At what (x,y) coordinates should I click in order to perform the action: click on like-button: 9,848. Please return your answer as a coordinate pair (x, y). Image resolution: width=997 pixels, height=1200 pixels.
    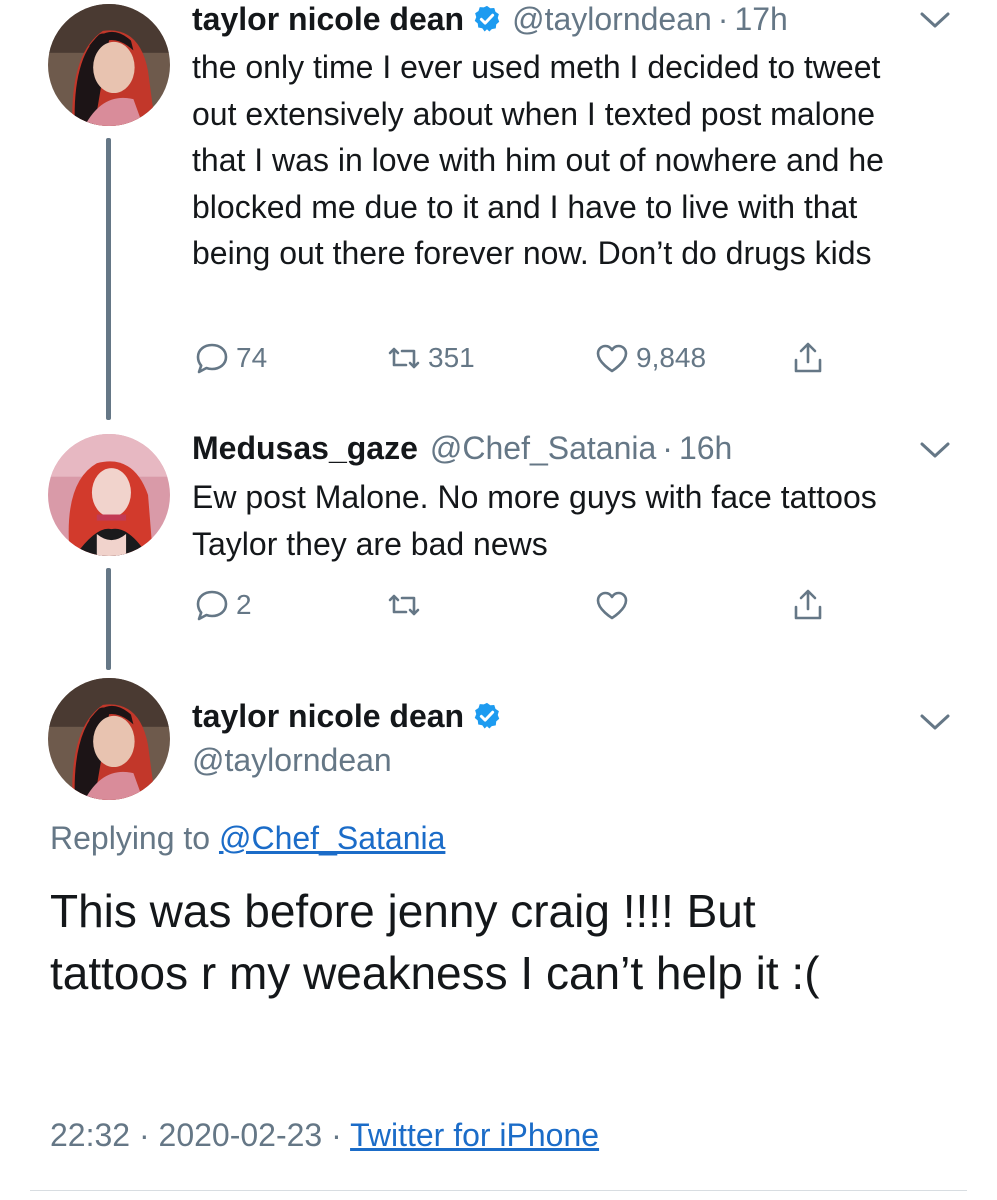
    Looking at the image, I should click on (649, 358).